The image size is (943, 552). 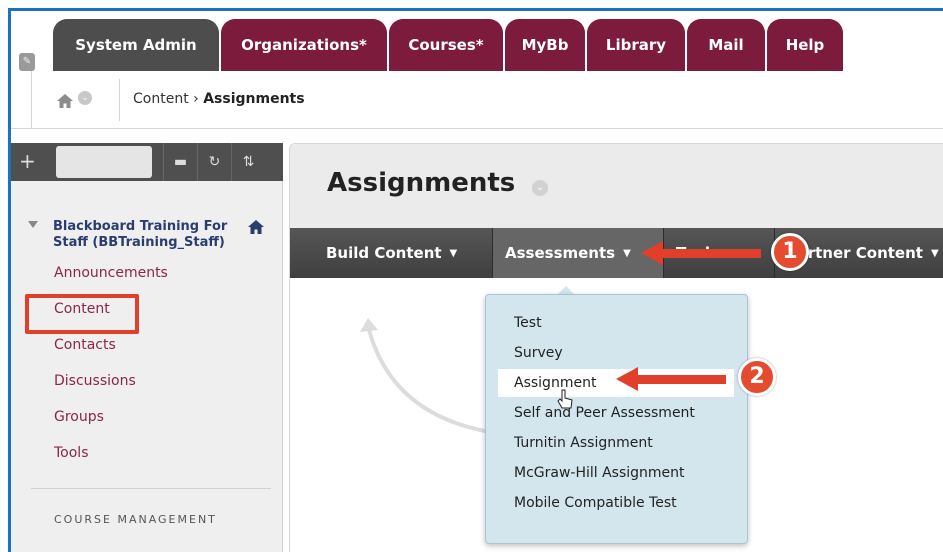 I want to click on course-management-heading: COURSE MANAGEMENT, so click(x=135, y=519).